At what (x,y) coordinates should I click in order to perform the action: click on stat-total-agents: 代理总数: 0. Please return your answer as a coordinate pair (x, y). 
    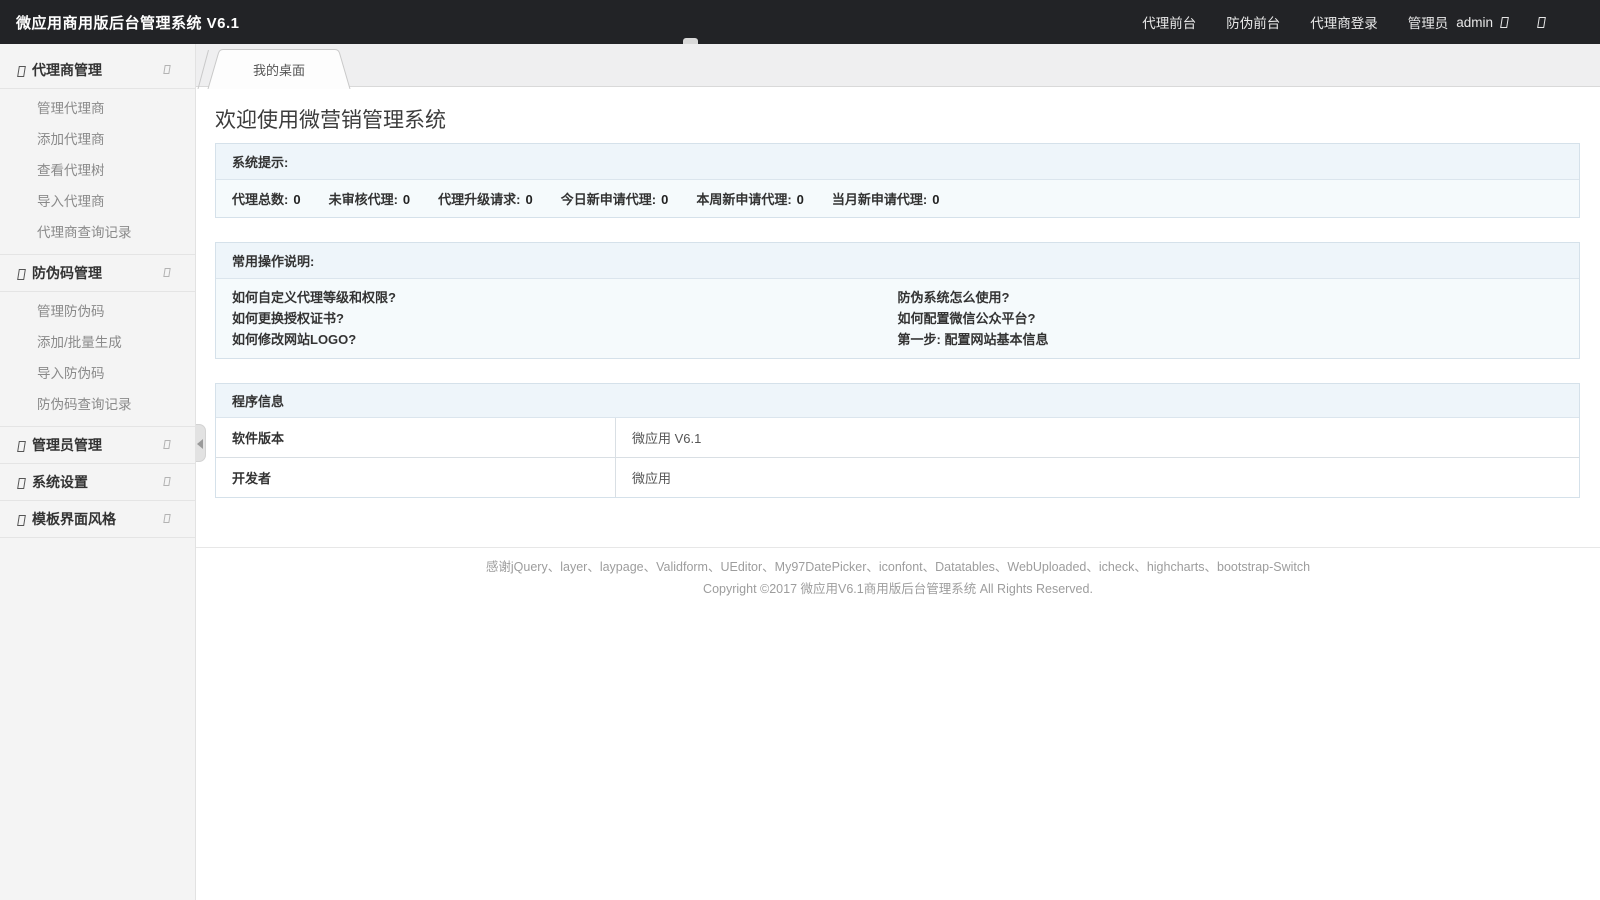
    Looking at the image, I should click on (266, 198).